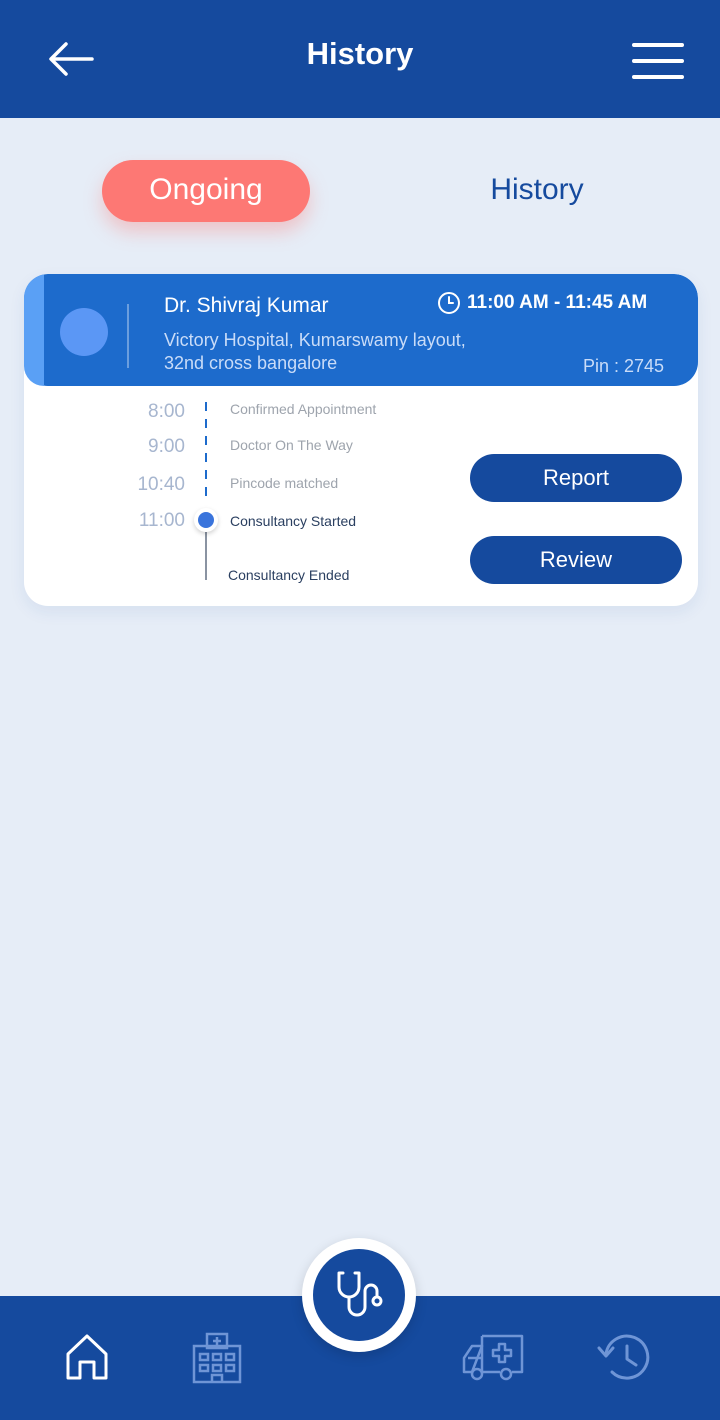 This screenshot has height=1420, width=720. I want to click on timeline-label: Consultancy Started, so click(293, 521).